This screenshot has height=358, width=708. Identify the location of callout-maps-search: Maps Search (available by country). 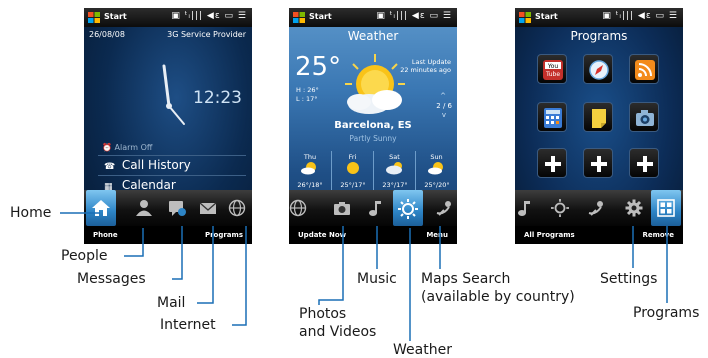
(498, 288).